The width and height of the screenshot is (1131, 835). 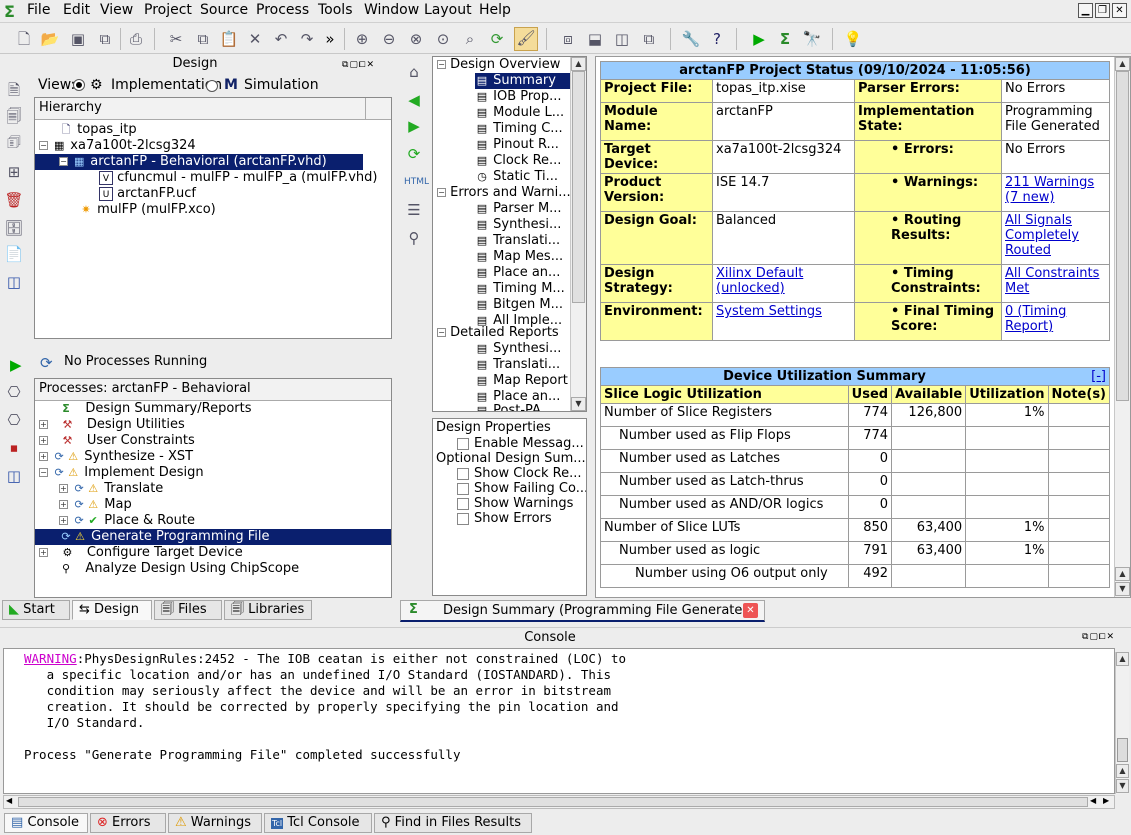 What do you see at coordinates (95, 505) in the screenshot?
I see `process-map: + ⟳ ⚠ Map` at bounding box center [95, 505].